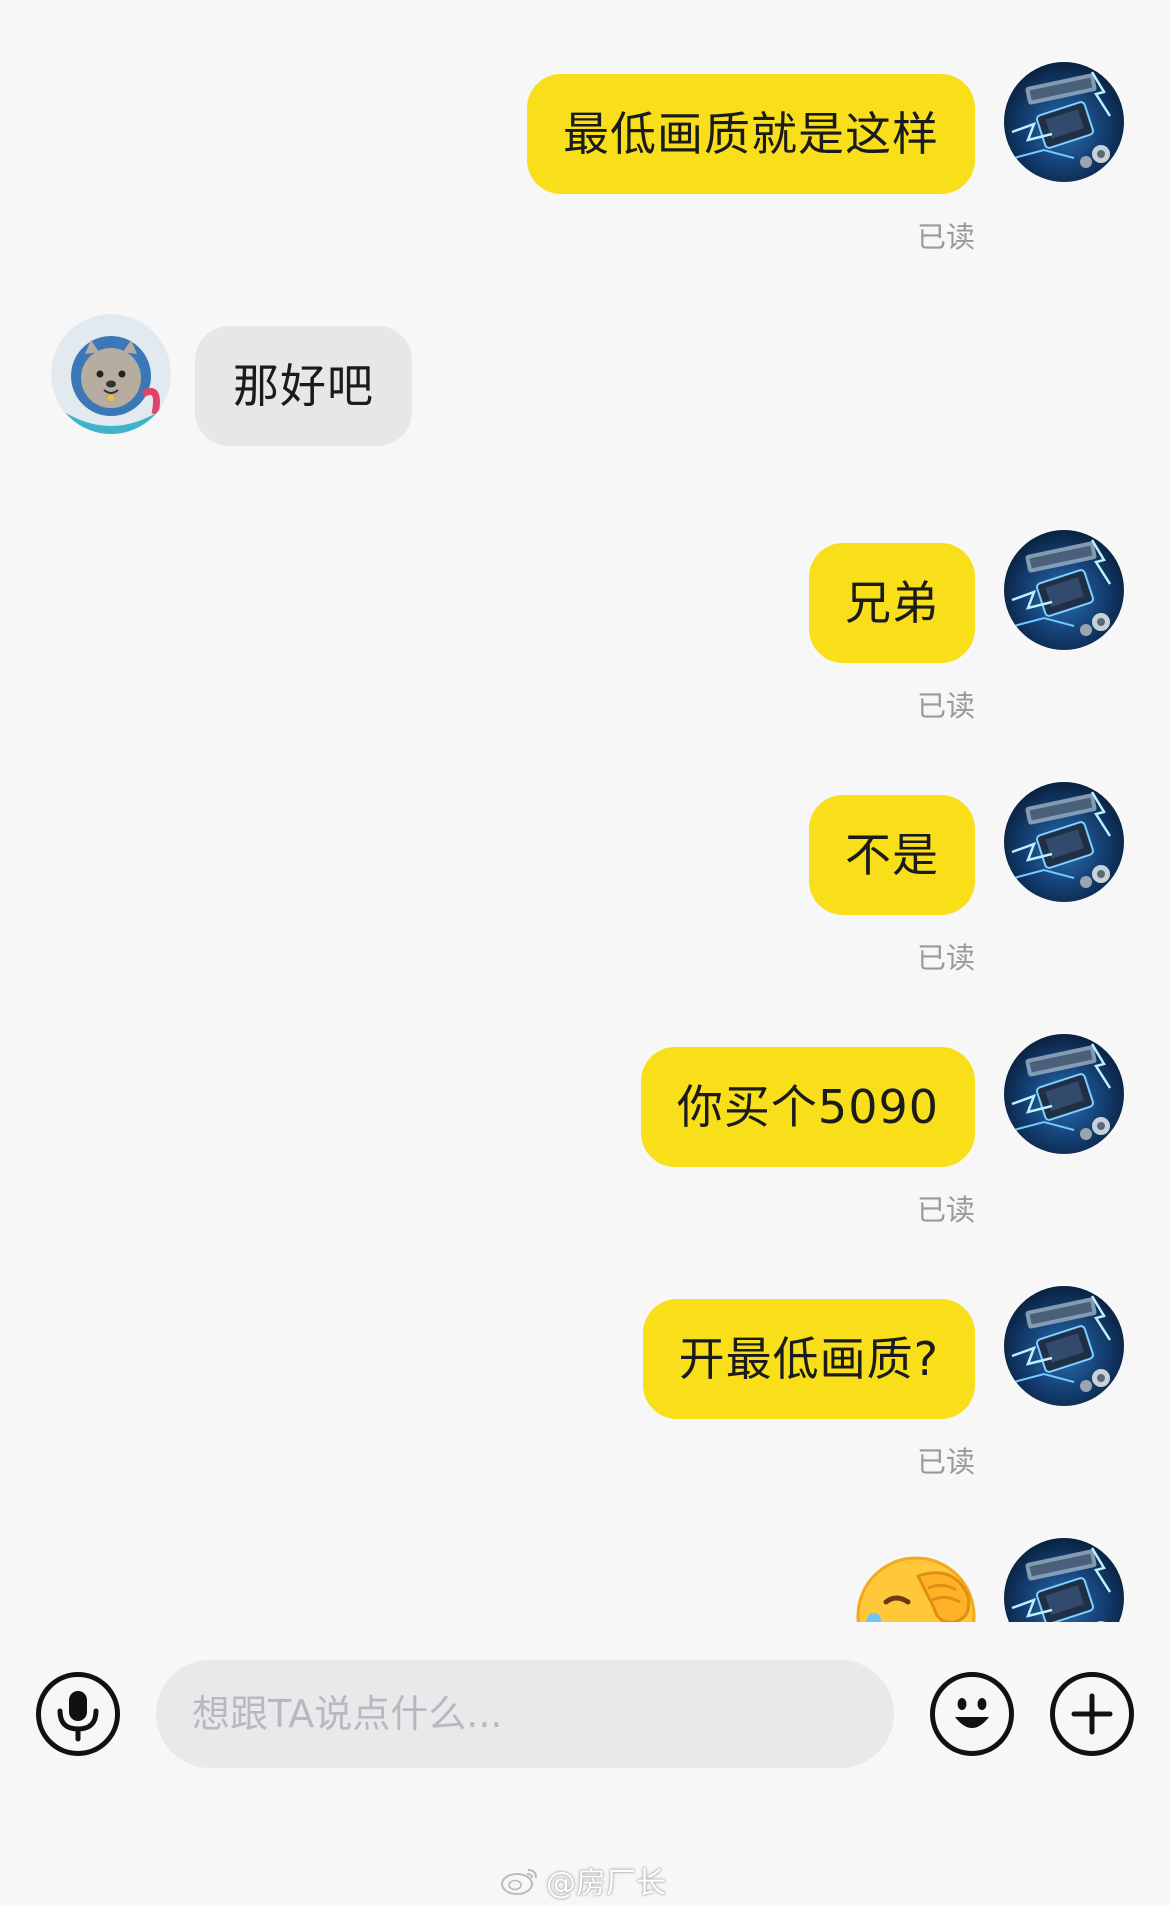 The image size is (1170, 1906). What do you see at coordinates (519, 1882) in the screenshot?
I see `weibo-logo-icon` at bounding box center [519, 1882].